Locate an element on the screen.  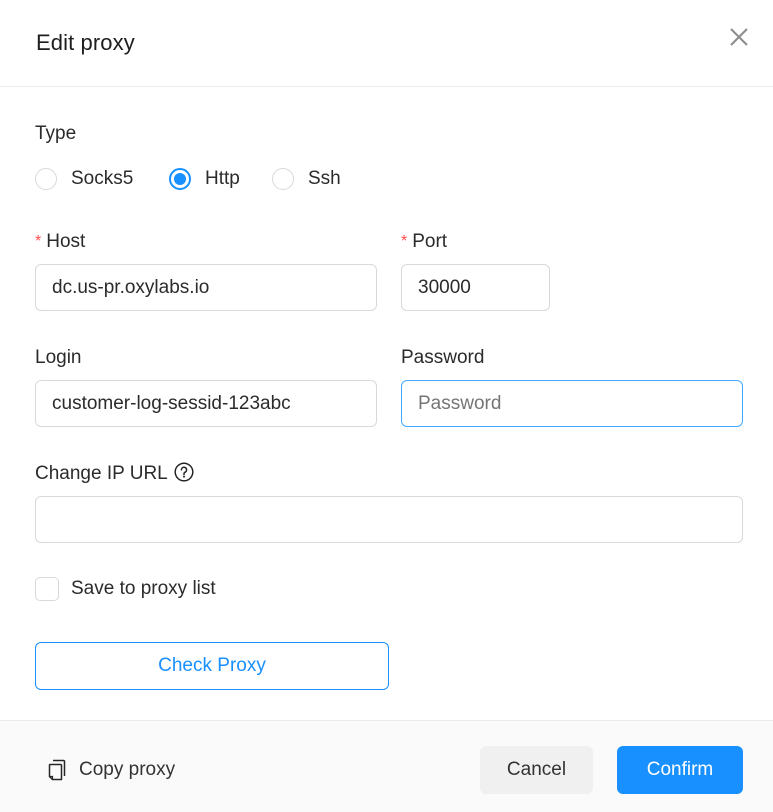
dialog-title: Edit proxy is located at coordinates (85, 42).